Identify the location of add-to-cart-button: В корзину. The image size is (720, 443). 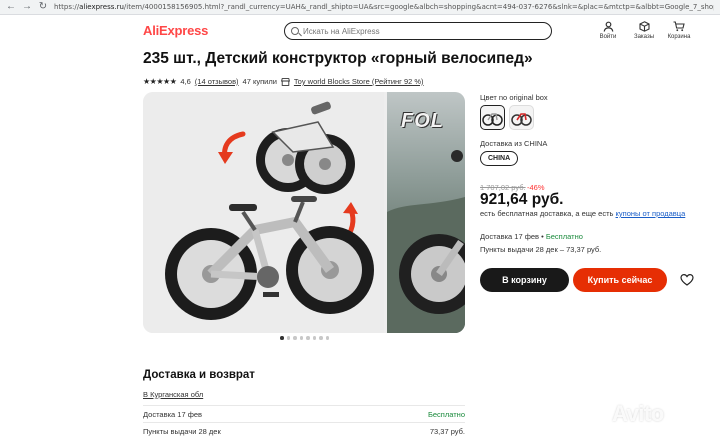
(524, 280).